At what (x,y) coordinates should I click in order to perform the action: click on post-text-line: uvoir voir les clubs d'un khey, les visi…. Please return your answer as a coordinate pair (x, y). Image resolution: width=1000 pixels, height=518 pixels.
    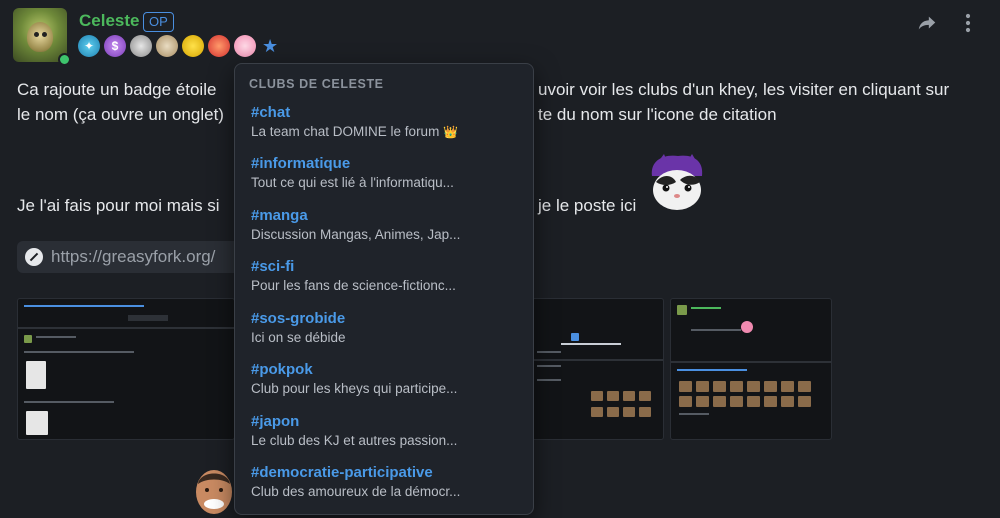
    Looking at the image, I should click on (744, 89).